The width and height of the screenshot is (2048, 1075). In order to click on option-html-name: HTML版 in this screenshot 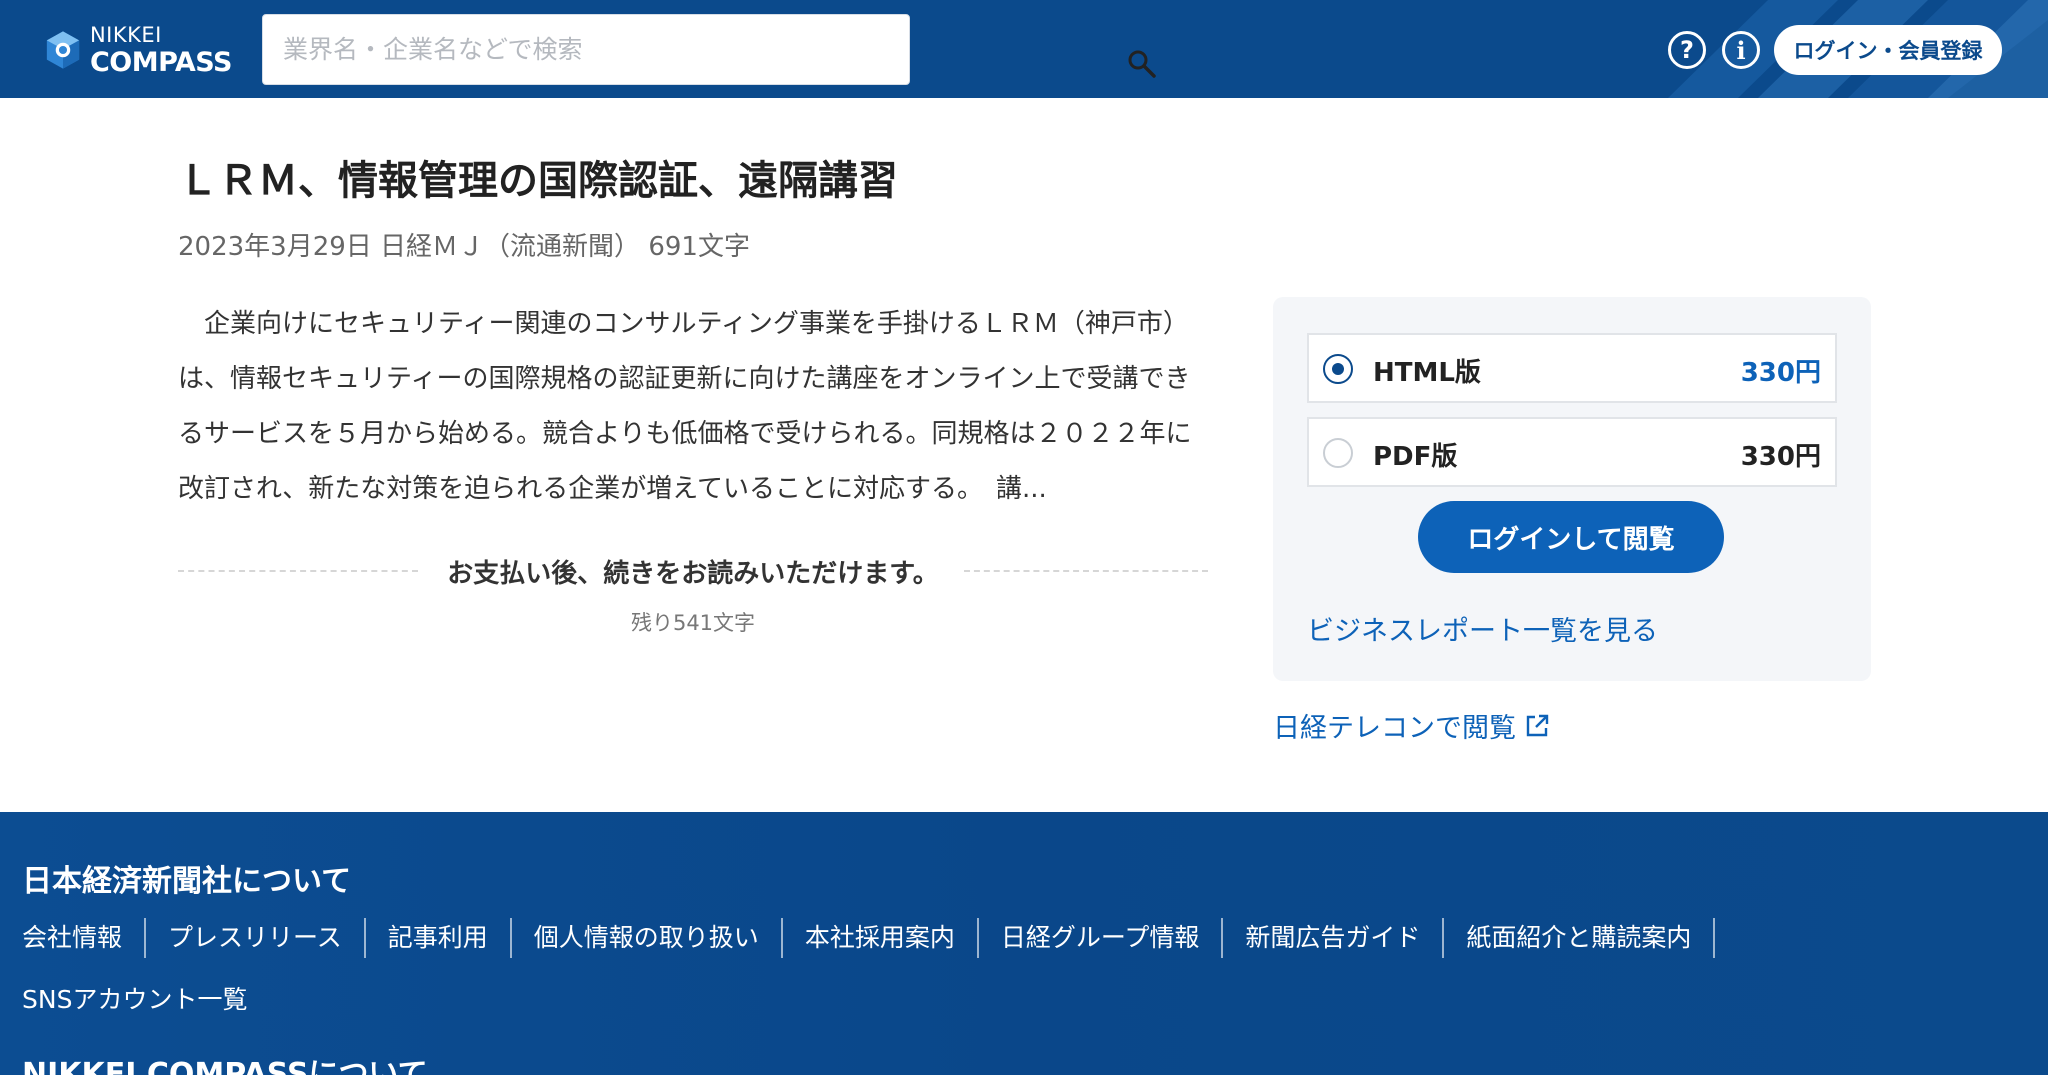, I will do `click(1427, 373)`.